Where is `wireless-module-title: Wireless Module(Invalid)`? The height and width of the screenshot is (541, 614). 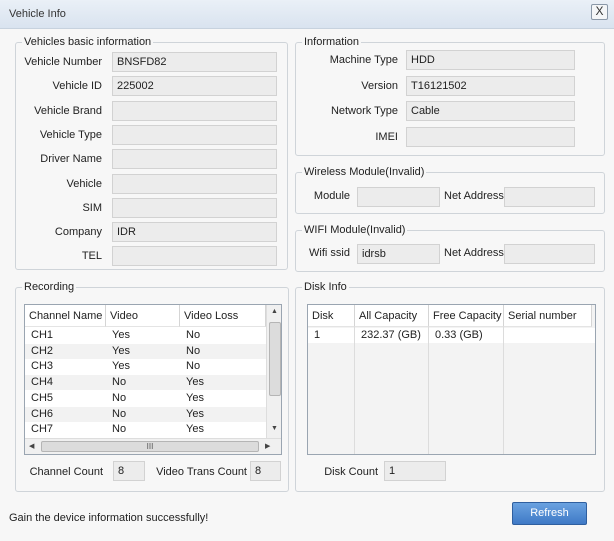 wireless-module-title: Wireless Module(Invalid) is located at coordinates (364, 172).